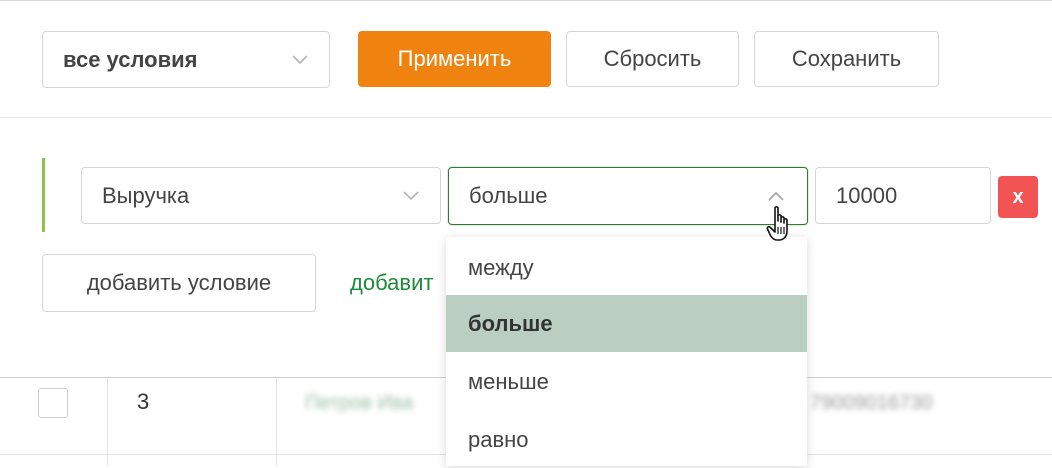 This screenshot has width=1052, height=468. What do you see at coordinates (179, 283) in the screenshot?
I see `add-condition-button: добавить условие` at bounding box center [179, 283].